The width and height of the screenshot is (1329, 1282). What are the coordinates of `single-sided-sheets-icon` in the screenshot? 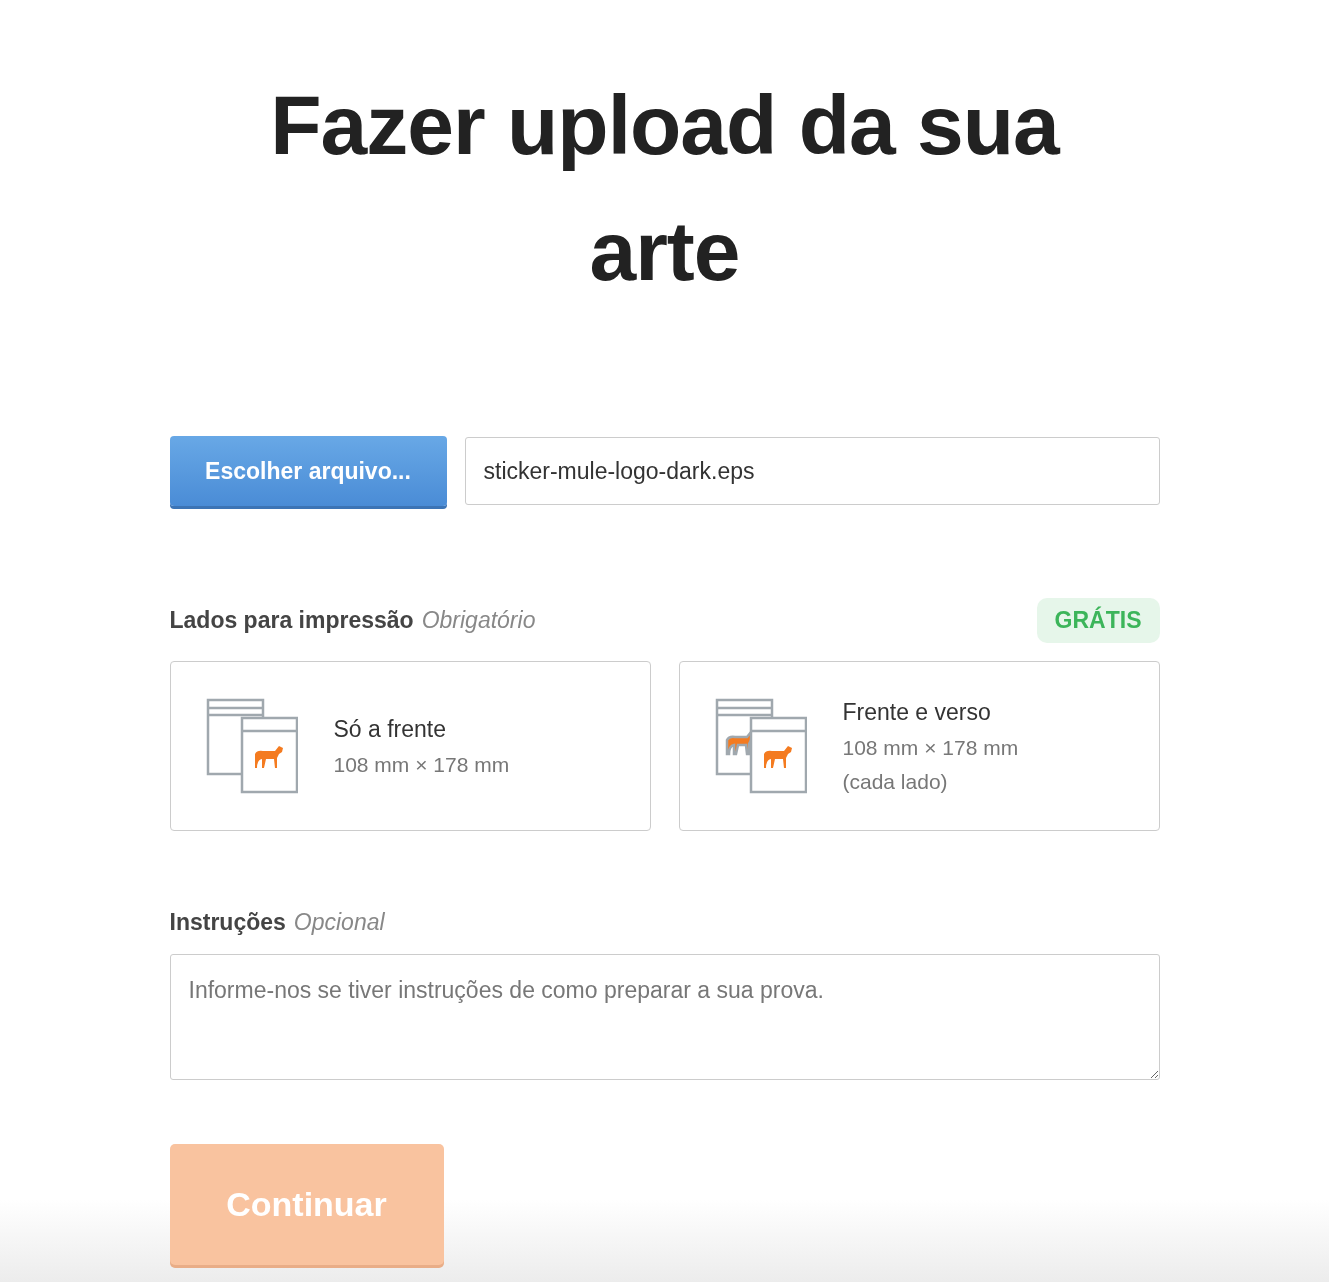 It's located at (251, 746).